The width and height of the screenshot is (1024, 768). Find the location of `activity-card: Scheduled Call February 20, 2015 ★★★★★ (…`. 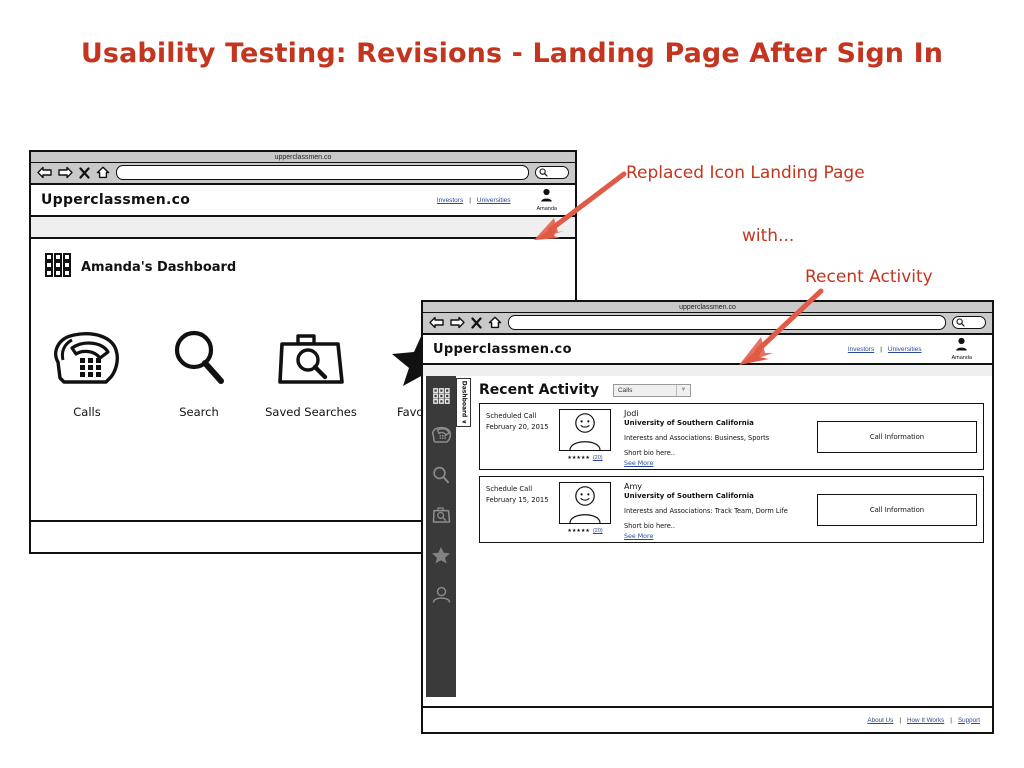

activity-card: Scheduled Call February 20, 2015 ★★★★★ (… is located at coordinates (731, 436).